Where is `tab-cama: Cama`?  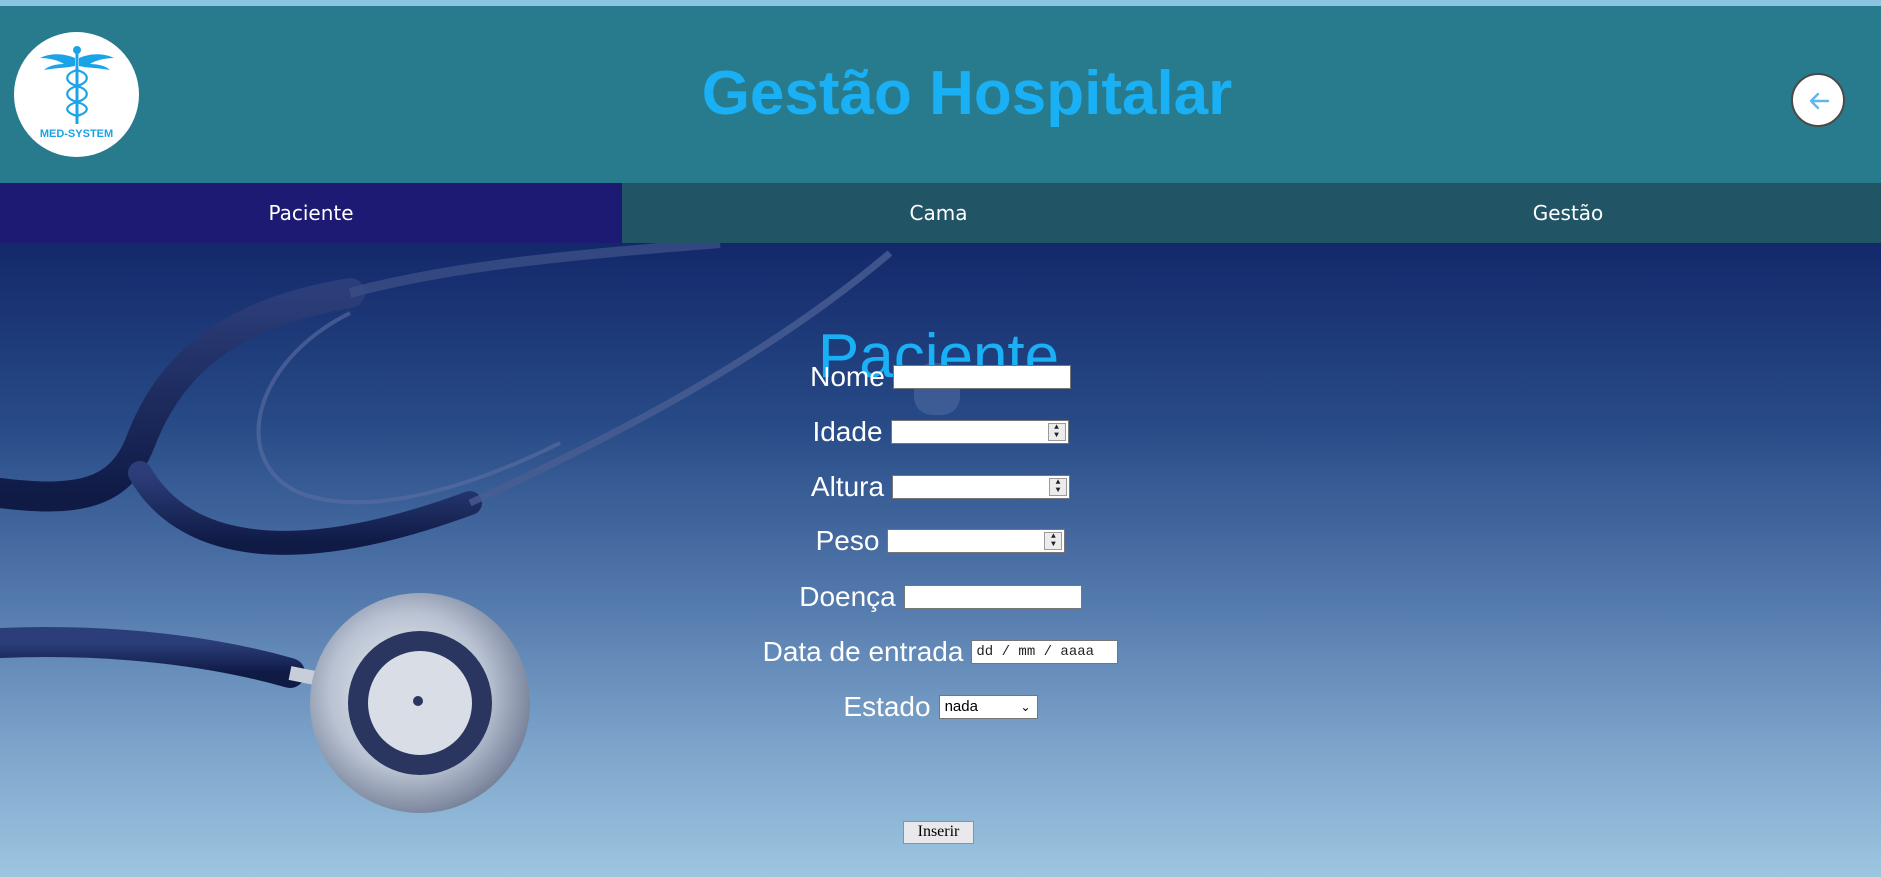 tab-cama: Cama is located at coordinates (938, 213).